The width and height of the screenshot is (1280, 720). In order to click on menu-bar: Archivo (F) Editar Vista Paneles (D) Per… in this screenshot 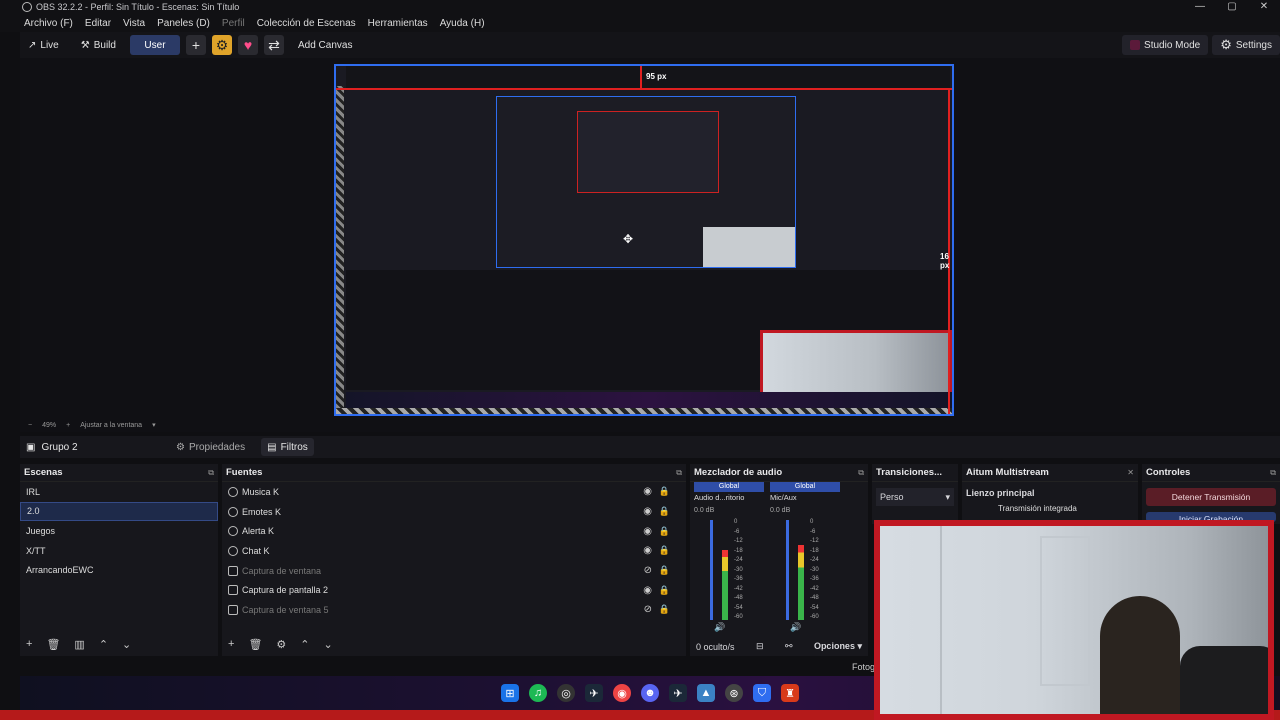, I will do `click(640, 23)`.